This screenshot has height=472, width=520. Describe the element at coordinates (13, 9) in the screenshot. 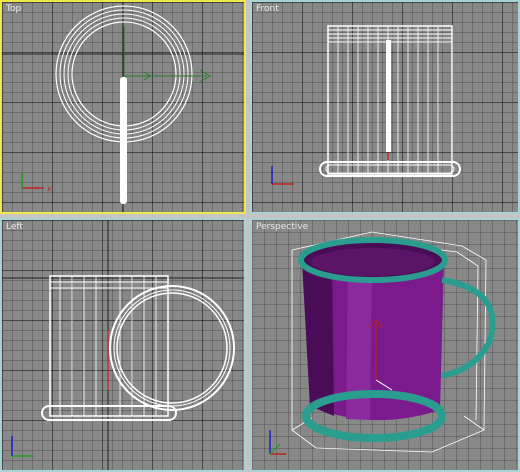

I see `viewport-label-top: Top` at that location.